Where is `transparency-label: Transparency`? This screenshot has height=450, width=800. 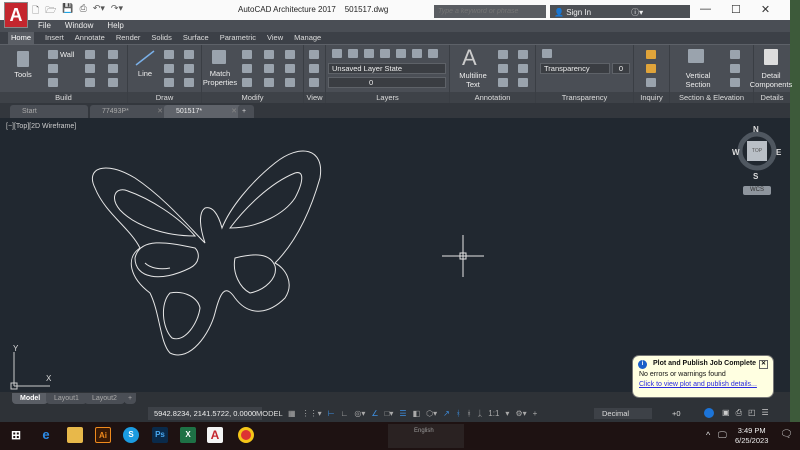 transparency-label: Transparency is located at coordinates (575, 68).